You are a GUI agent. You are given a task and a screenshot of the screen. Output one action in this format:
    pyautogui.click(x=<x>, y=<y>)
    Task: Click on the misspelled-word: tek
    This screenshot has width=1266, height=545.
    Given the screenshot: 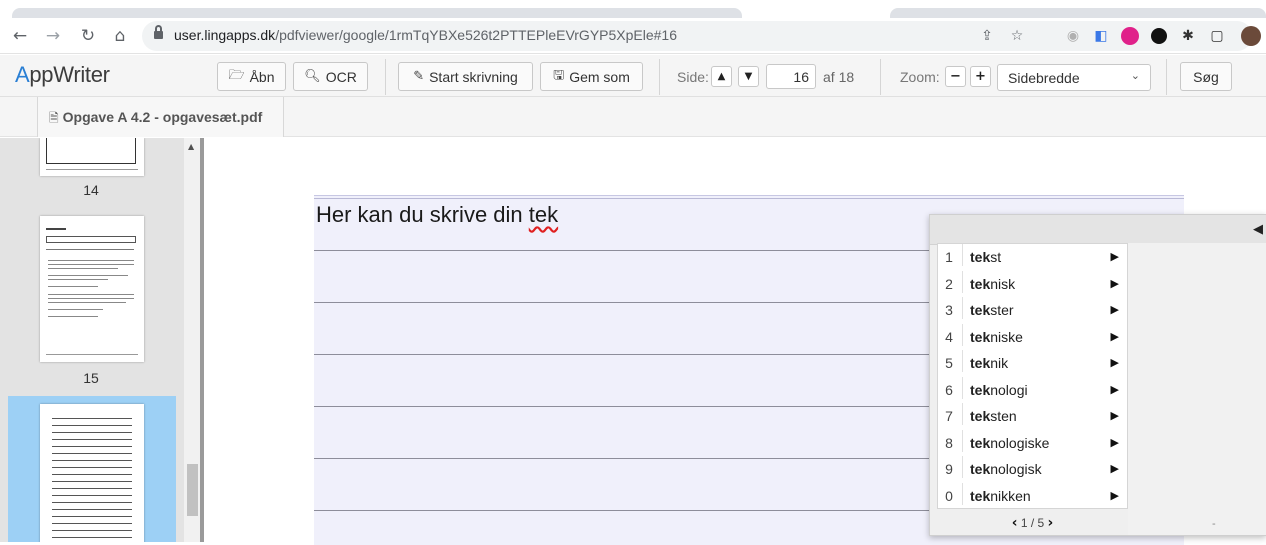 What is the action you would take?
    pyautogui.click(x=543, y=214)
    